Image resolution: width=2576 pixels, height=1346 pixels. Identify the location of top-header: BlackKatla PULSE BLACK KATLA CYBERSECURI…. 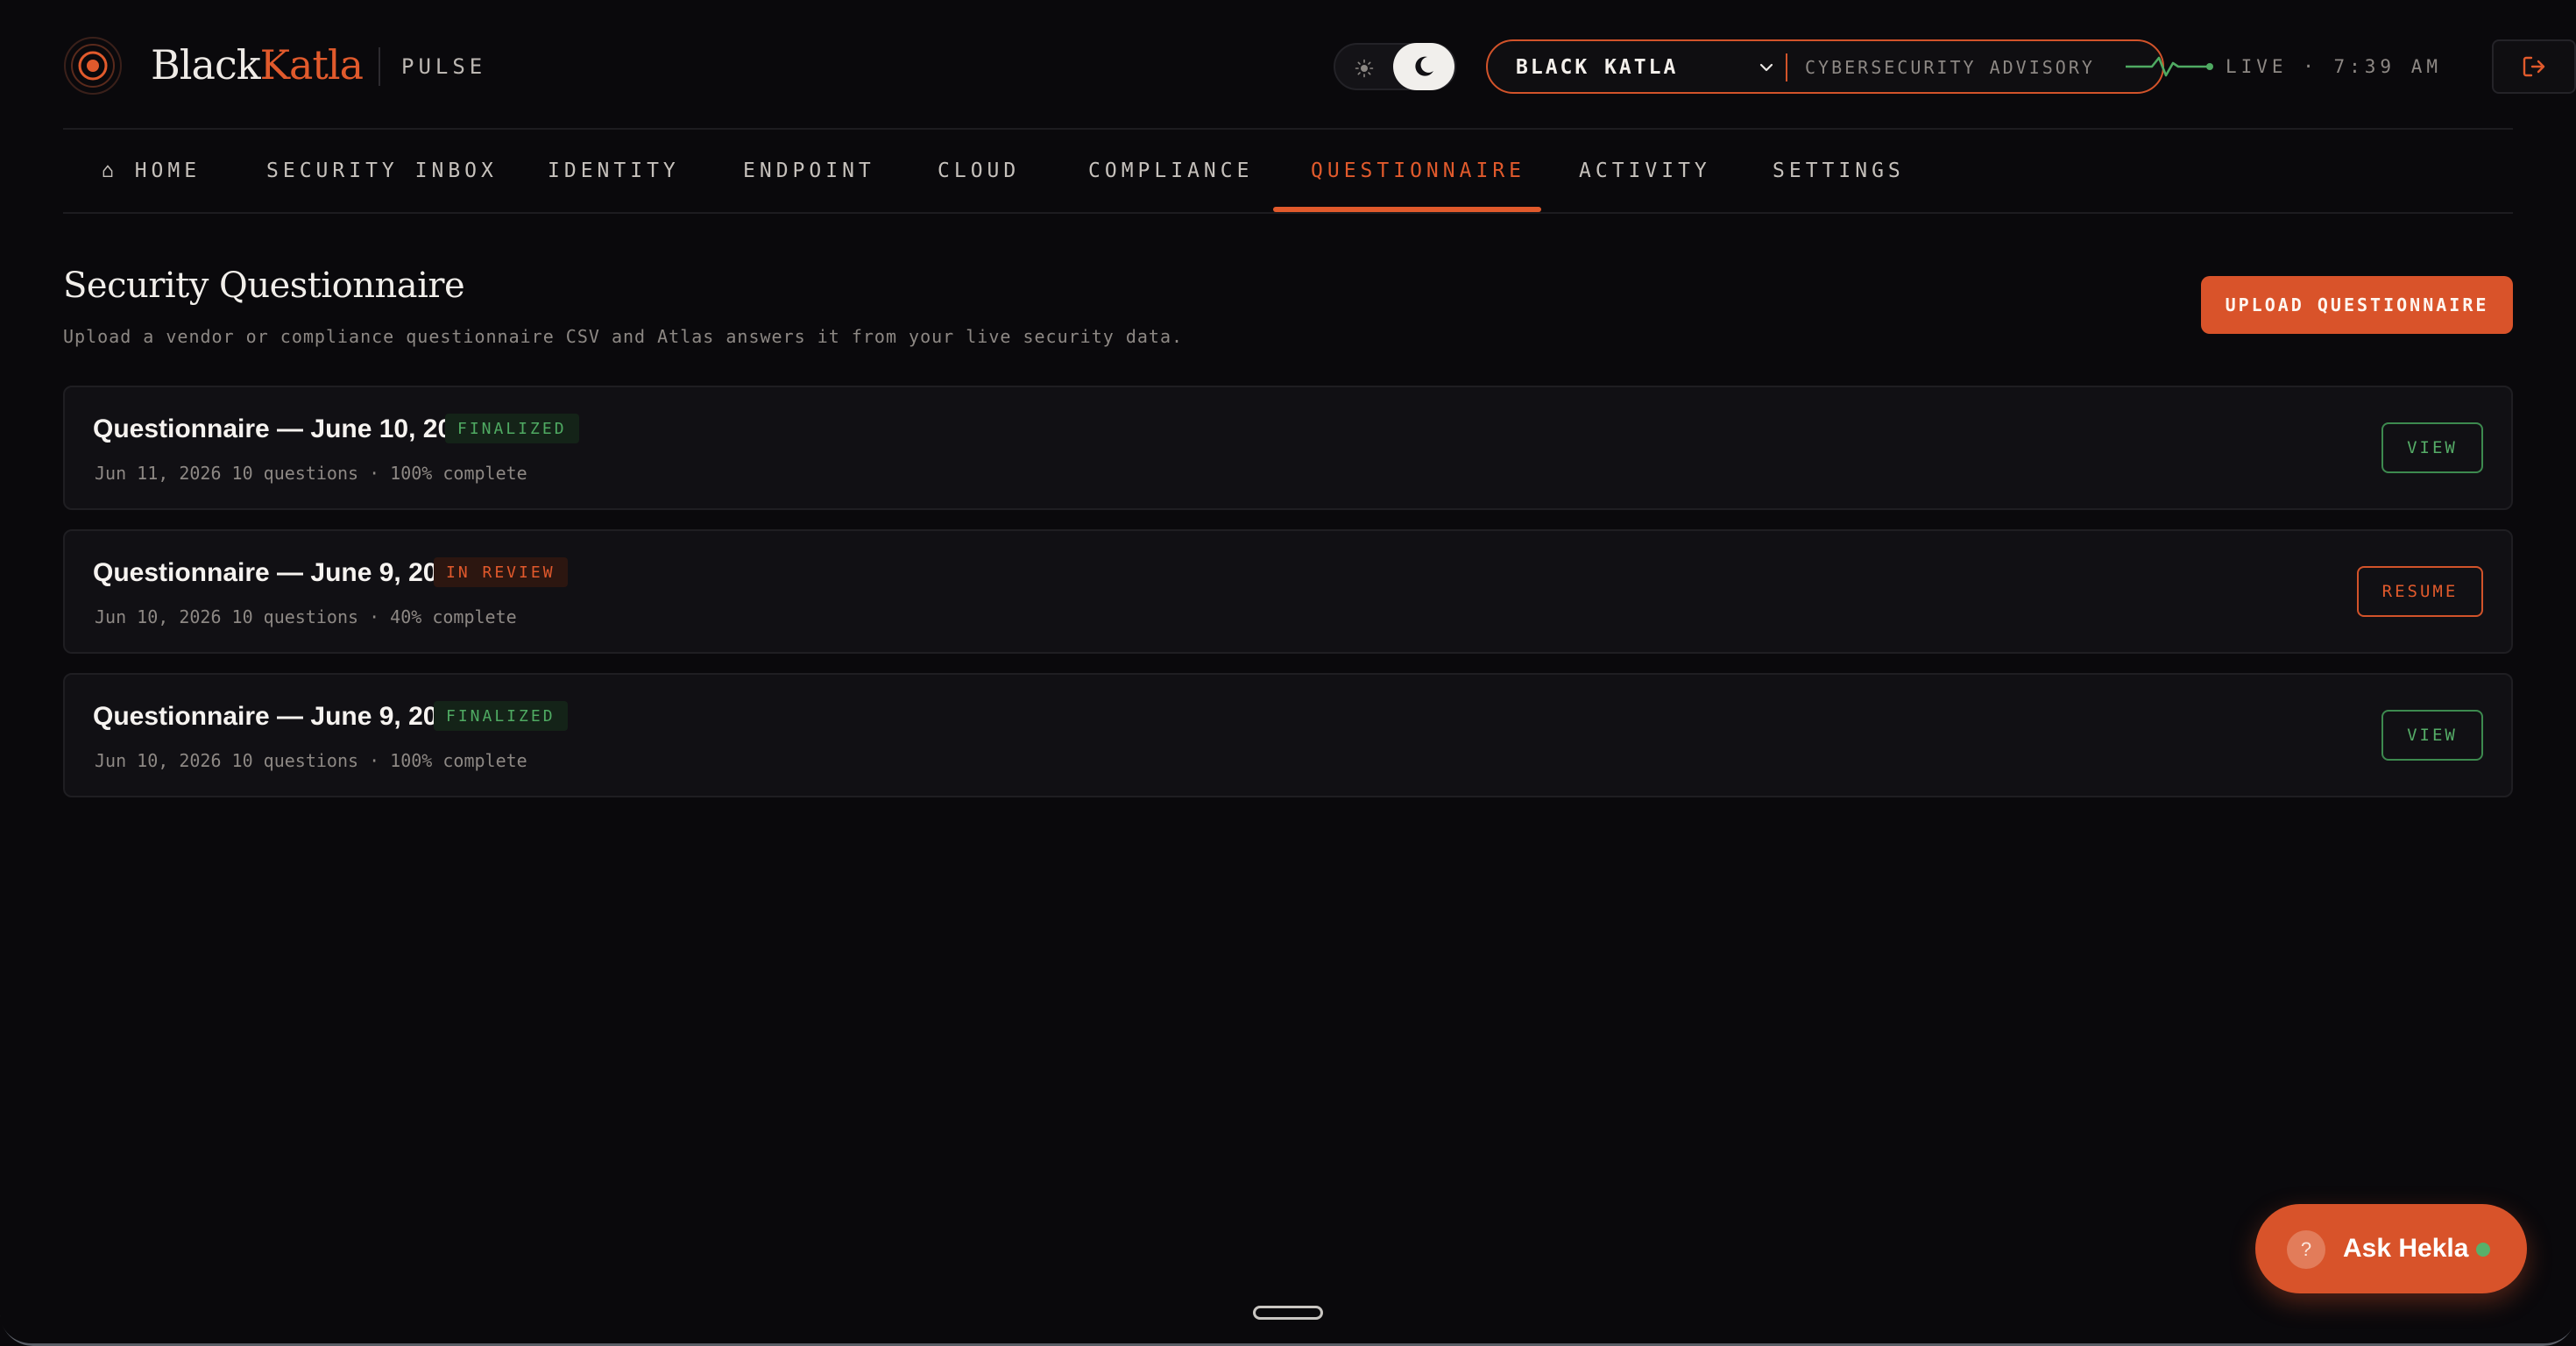
(1319, 65).